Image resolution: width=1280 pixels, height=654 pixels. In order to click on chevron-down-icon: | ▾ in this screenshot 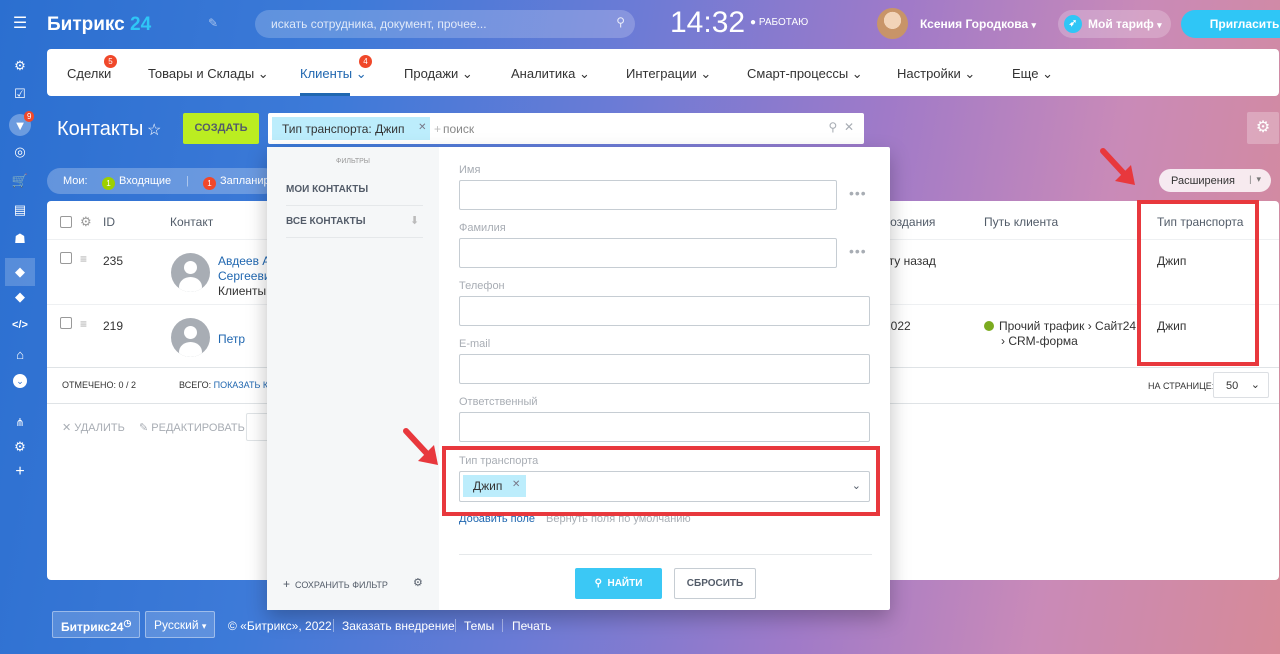, I will do `click(1255, 179)`.